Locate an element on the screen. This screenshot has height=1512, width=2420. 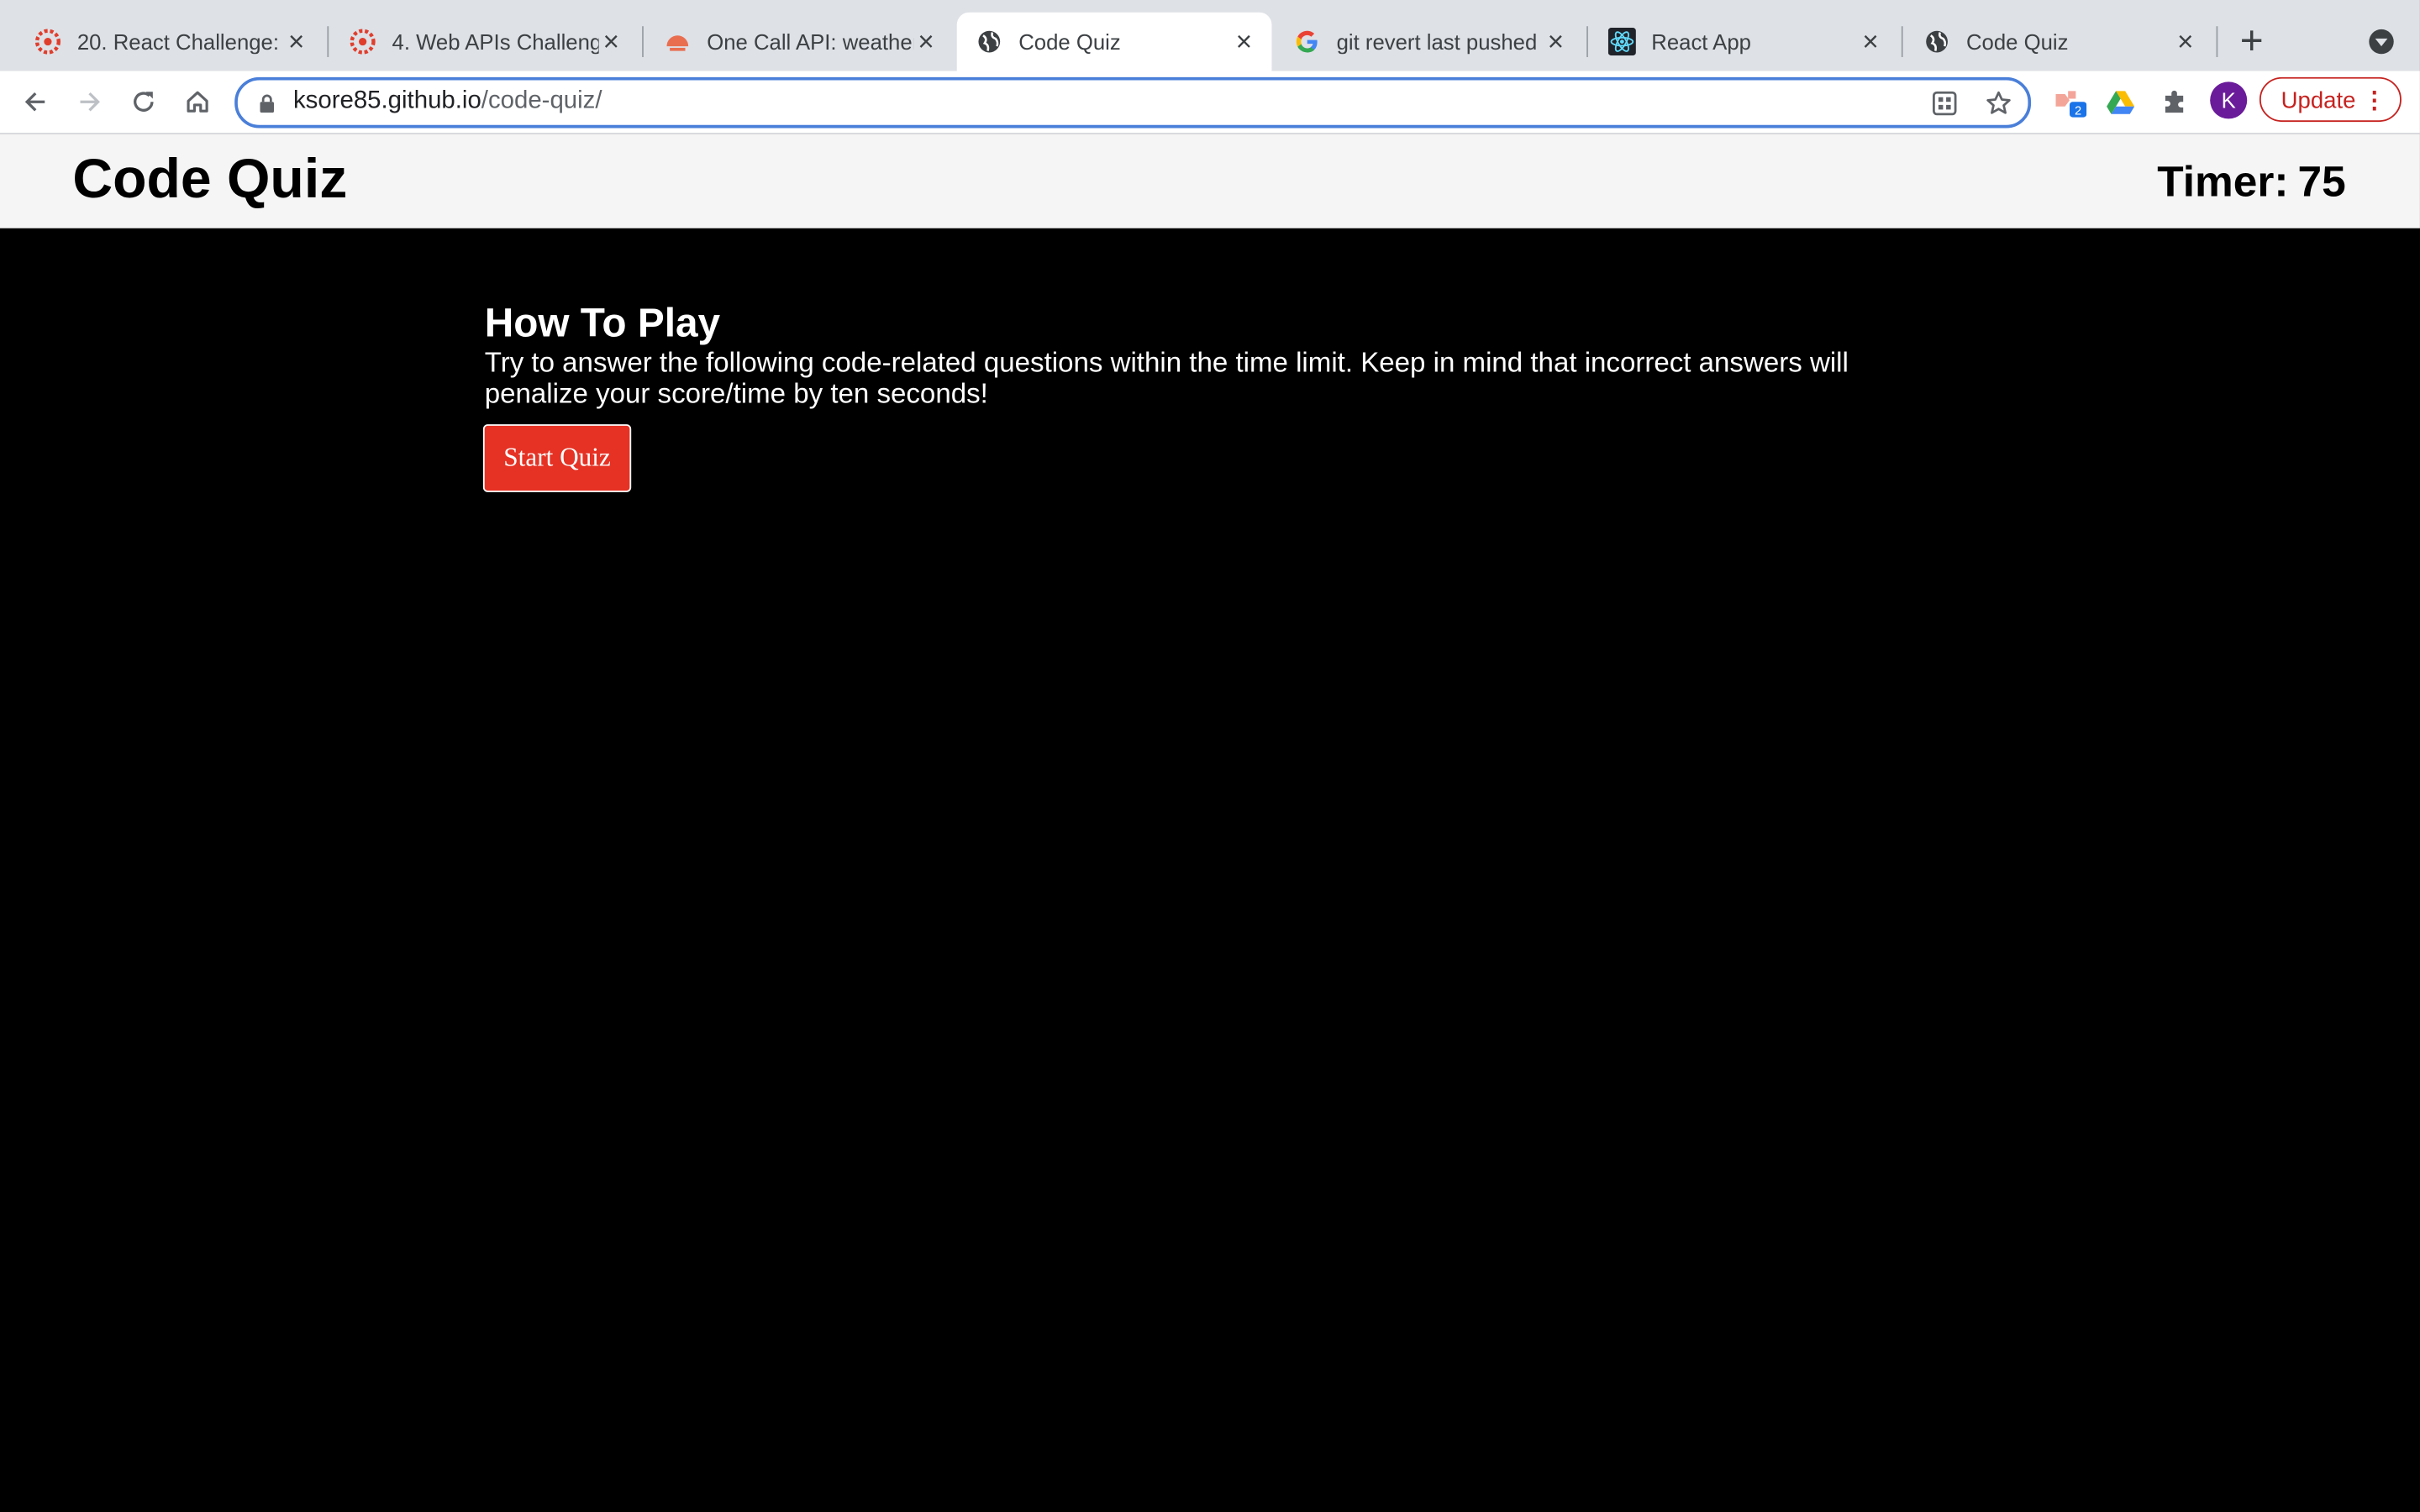
tab-web-apis: 4. Web APIs Challeng × is located at coordinates (484, 42).